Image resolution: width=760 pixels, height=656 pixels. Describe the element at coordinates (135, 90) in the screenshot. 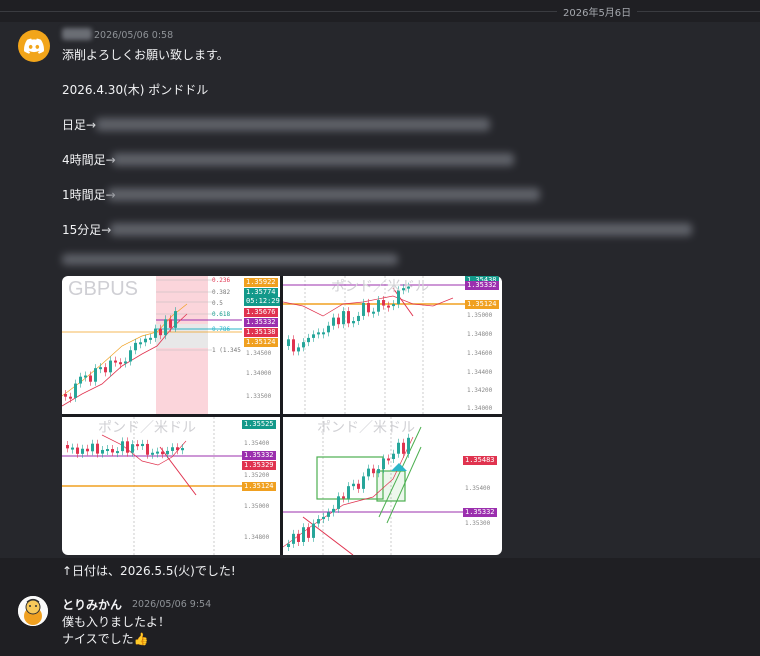

I see `message-1-line-2: 2026.4.30(木) ポンドドル` at that location.